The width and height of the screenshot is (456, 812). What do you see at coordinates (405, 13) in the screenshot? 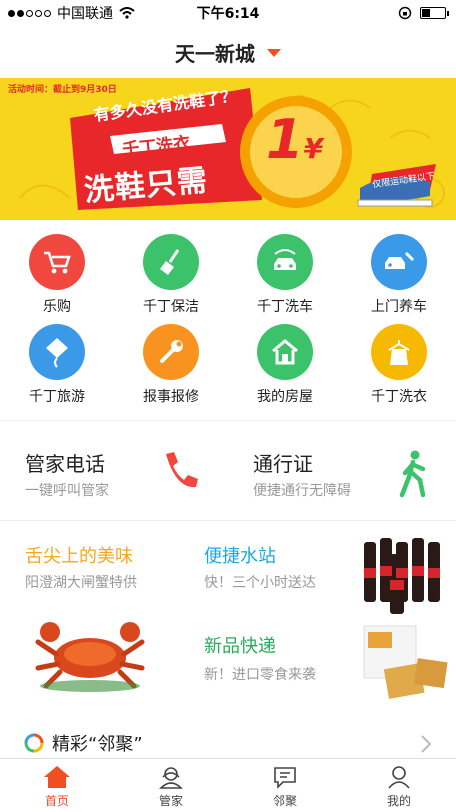
I see `rotation-lock-icon` at bounding box center [405, 13].